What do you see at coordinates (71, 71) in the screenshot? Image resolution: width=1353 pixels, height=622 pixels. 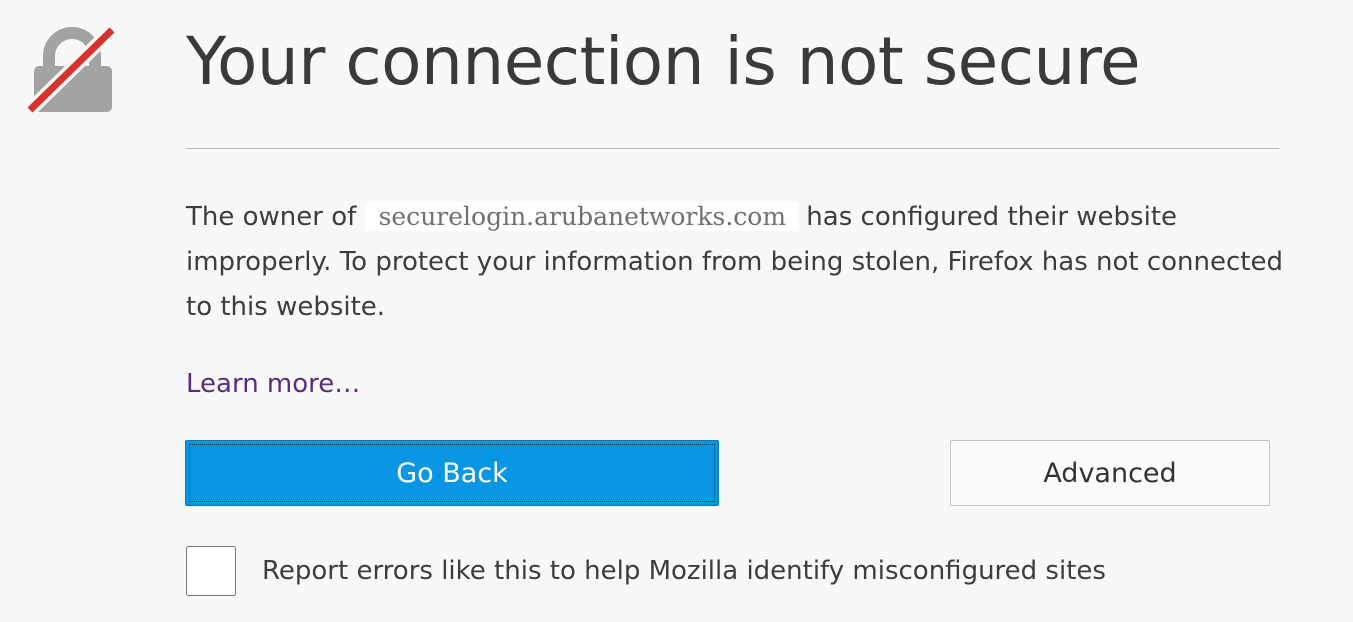 I see `broken-lock-icon` at bounding box center [71, 71].